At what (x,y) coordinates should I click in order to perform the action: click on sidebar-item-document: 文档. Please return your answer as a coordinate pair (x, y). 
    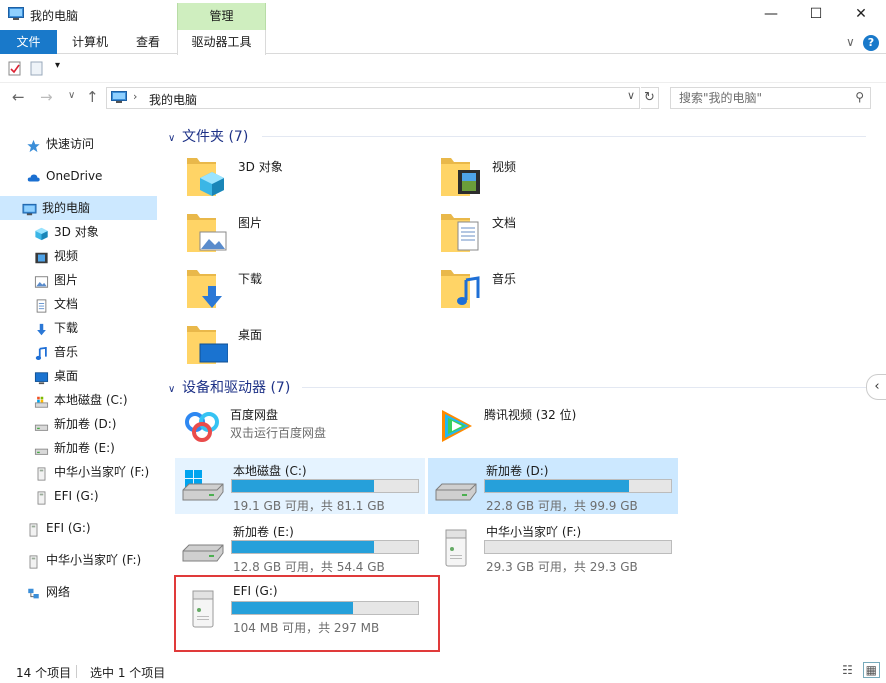
    Looking at the image, I should click on (79, 304).